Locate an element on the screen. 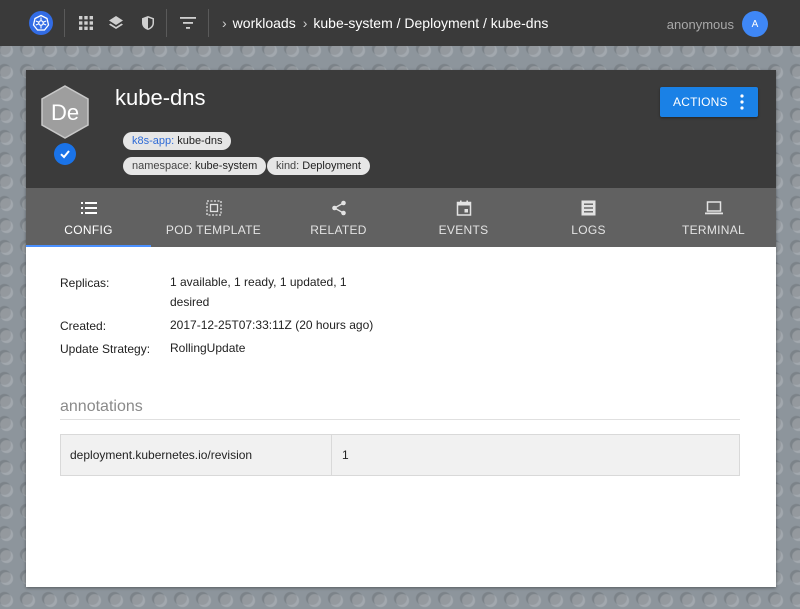 This screenshot has height=609, width=800. actions-label: ACTIONS is located at coordinates (700, 102).